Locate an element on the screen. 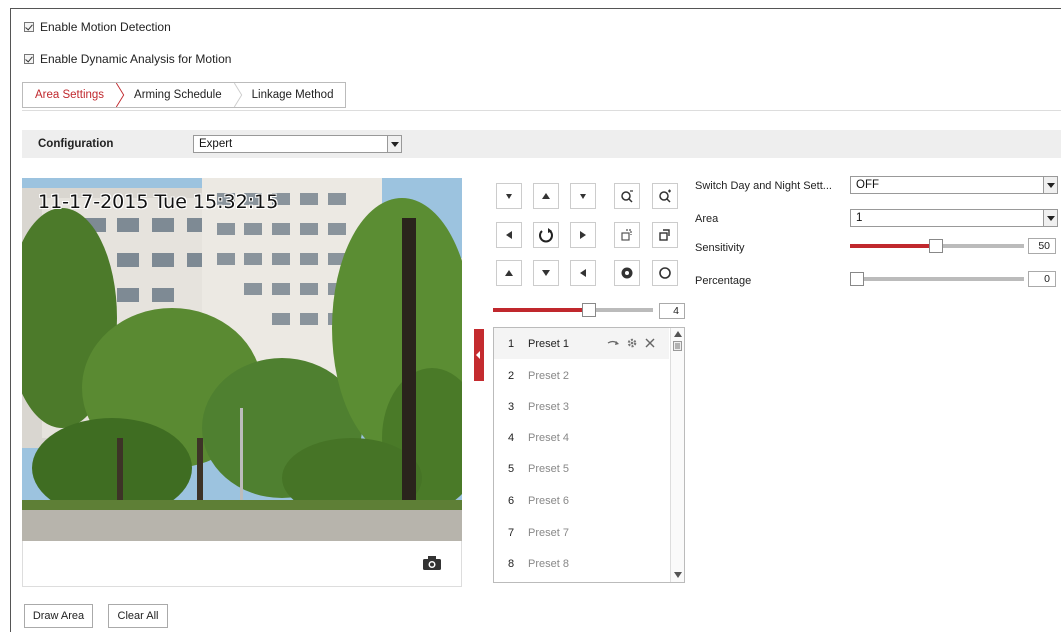  arrow-left-icon is located at coordinates (509, 235).